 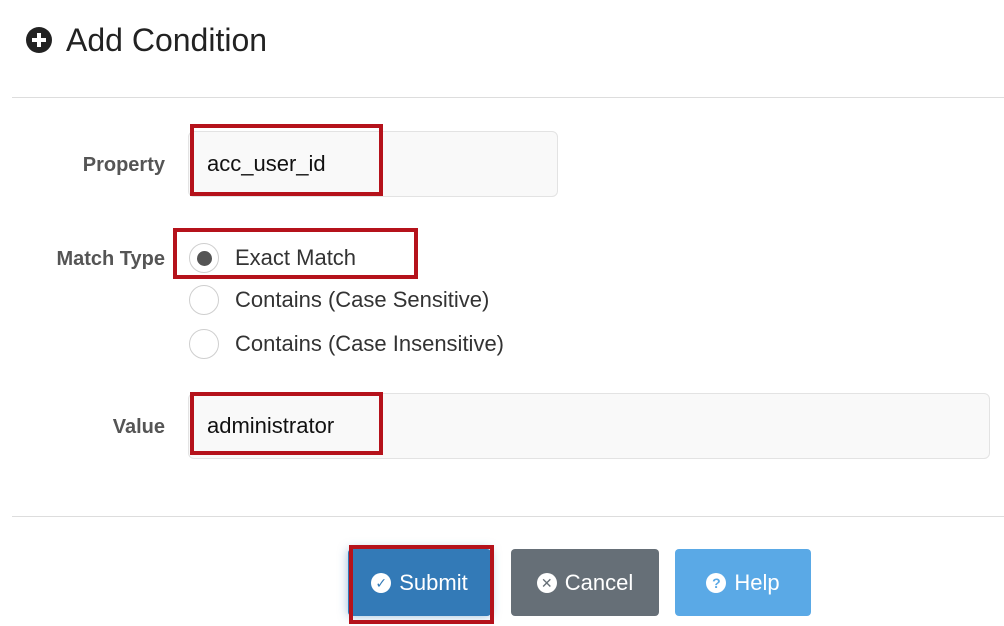 I want to click on cancel-button: ✕ Cancel, so click(x=585, y=582).